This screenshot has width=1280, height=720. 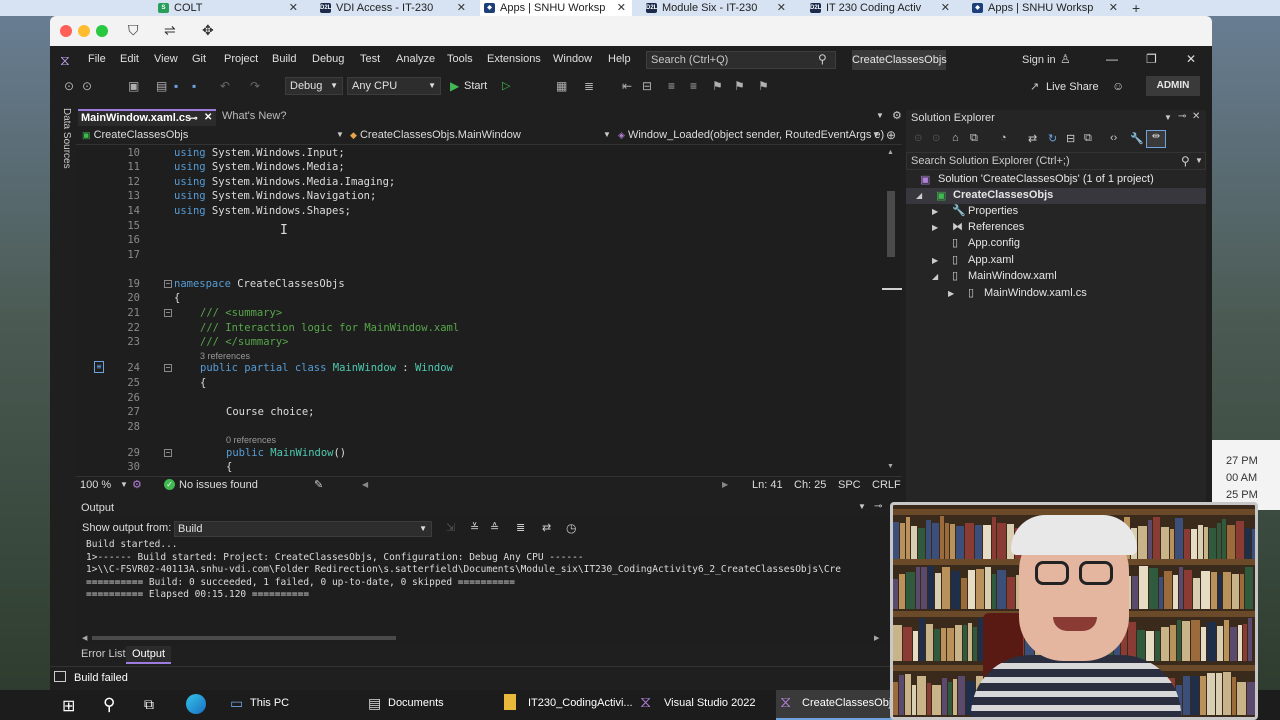 What do you see at coordinates (627, 86) in the screenshot?
I see `step-icon: ⇤` at bounding box center [627, 86].